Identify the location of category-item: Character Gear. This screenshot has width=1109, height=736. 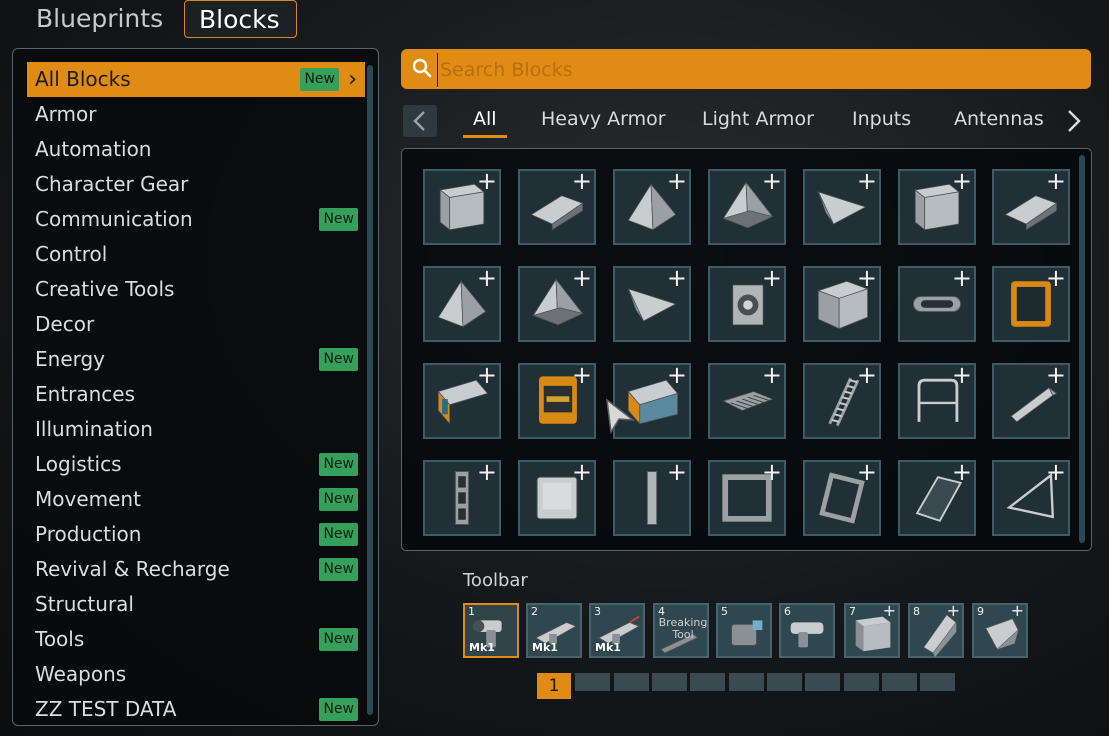
(196, 184).